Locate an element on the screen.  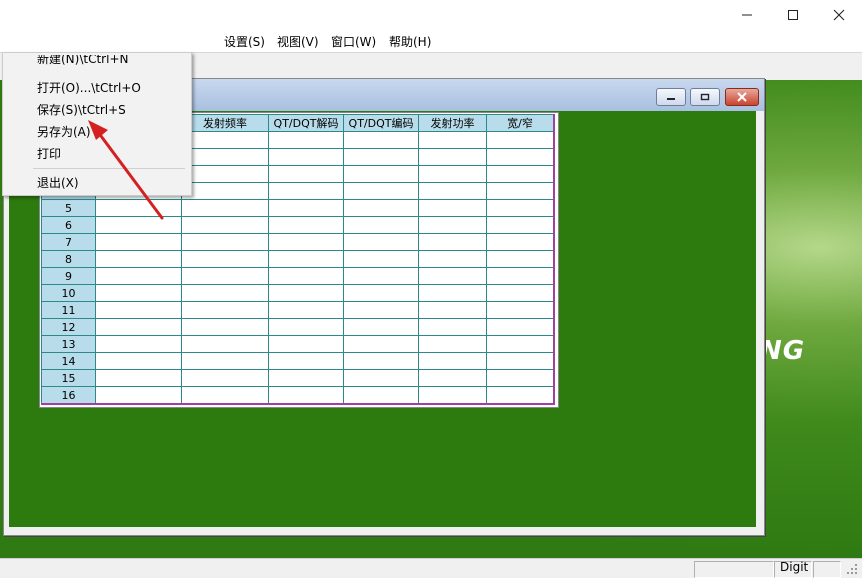
row-number: 12 is located at coordinates (68, 327).